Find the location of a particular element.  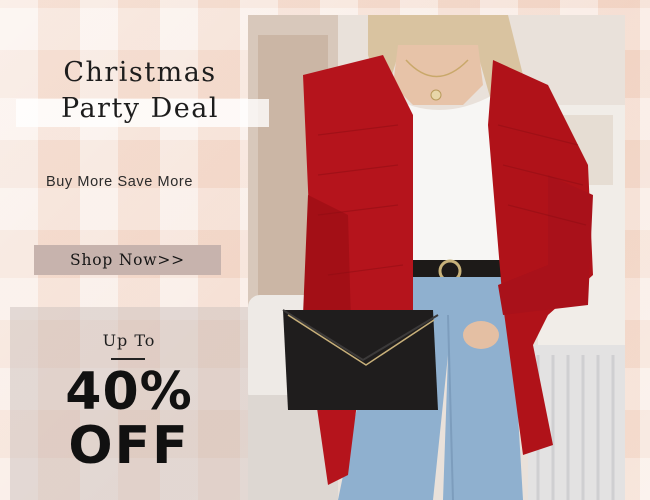

headline-line-2: Party Deal is located at coordinates (139, 108).